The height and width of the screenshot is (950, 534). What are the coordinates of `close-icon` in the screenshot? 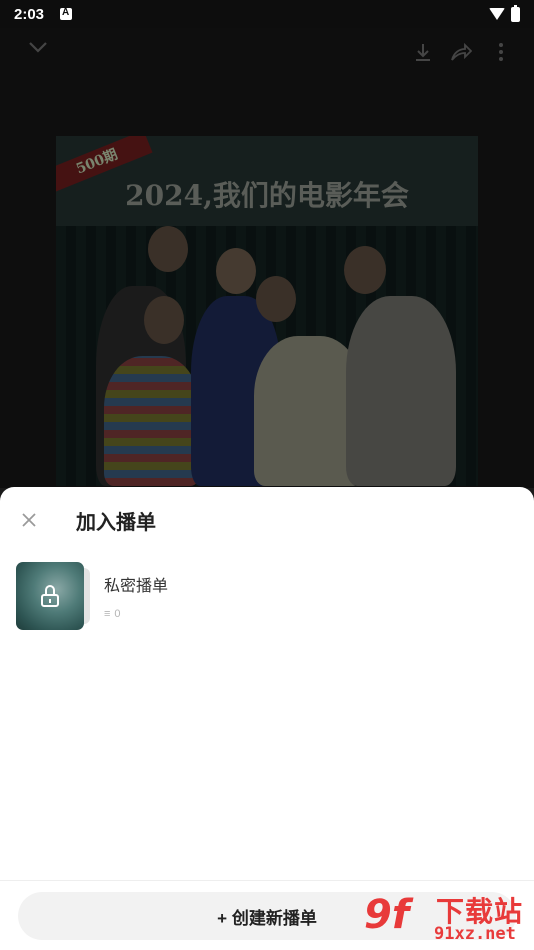 It's located at (29, 520).